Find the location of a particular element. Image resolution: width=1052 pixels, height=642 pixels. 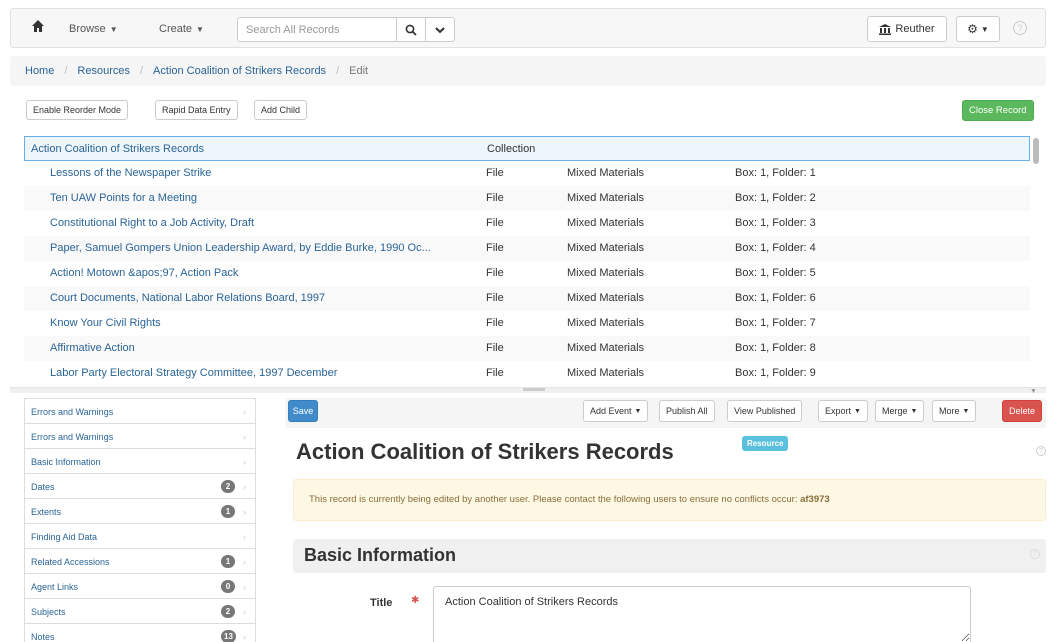

publish-all-button: Publish All is located at coordinates (687, 411).